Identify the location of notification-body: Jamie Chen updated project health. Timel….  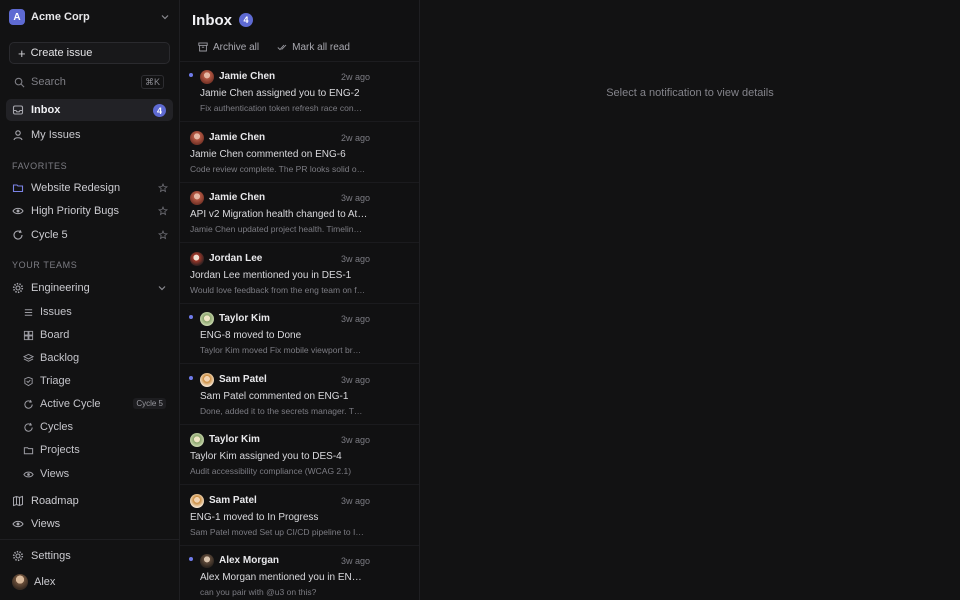
(276, 229).